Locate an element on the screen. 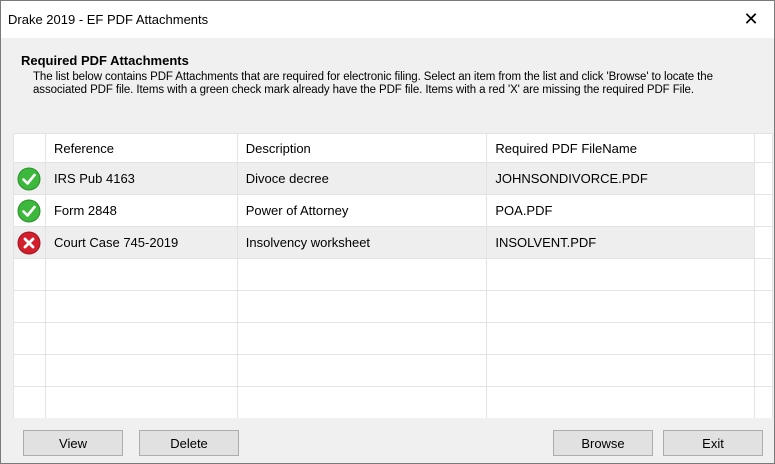  reference-cell: IRS Pub 4163 is located at coordinates (141, 178).